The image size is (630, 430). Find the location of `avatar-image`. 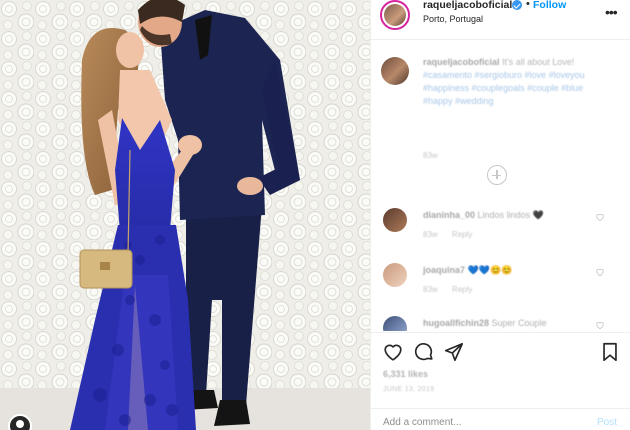

avatar-image is located at coordinates (395, 15).